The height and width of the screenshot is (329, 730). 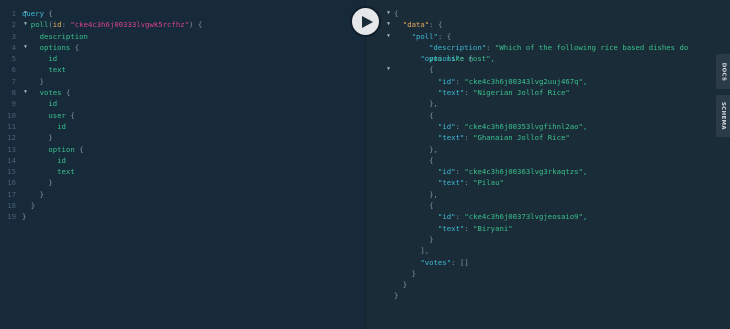 I want to click on option-id-value: "cke4c3h6j00373lvgjeosaio9",, so click(x=526, y=217).